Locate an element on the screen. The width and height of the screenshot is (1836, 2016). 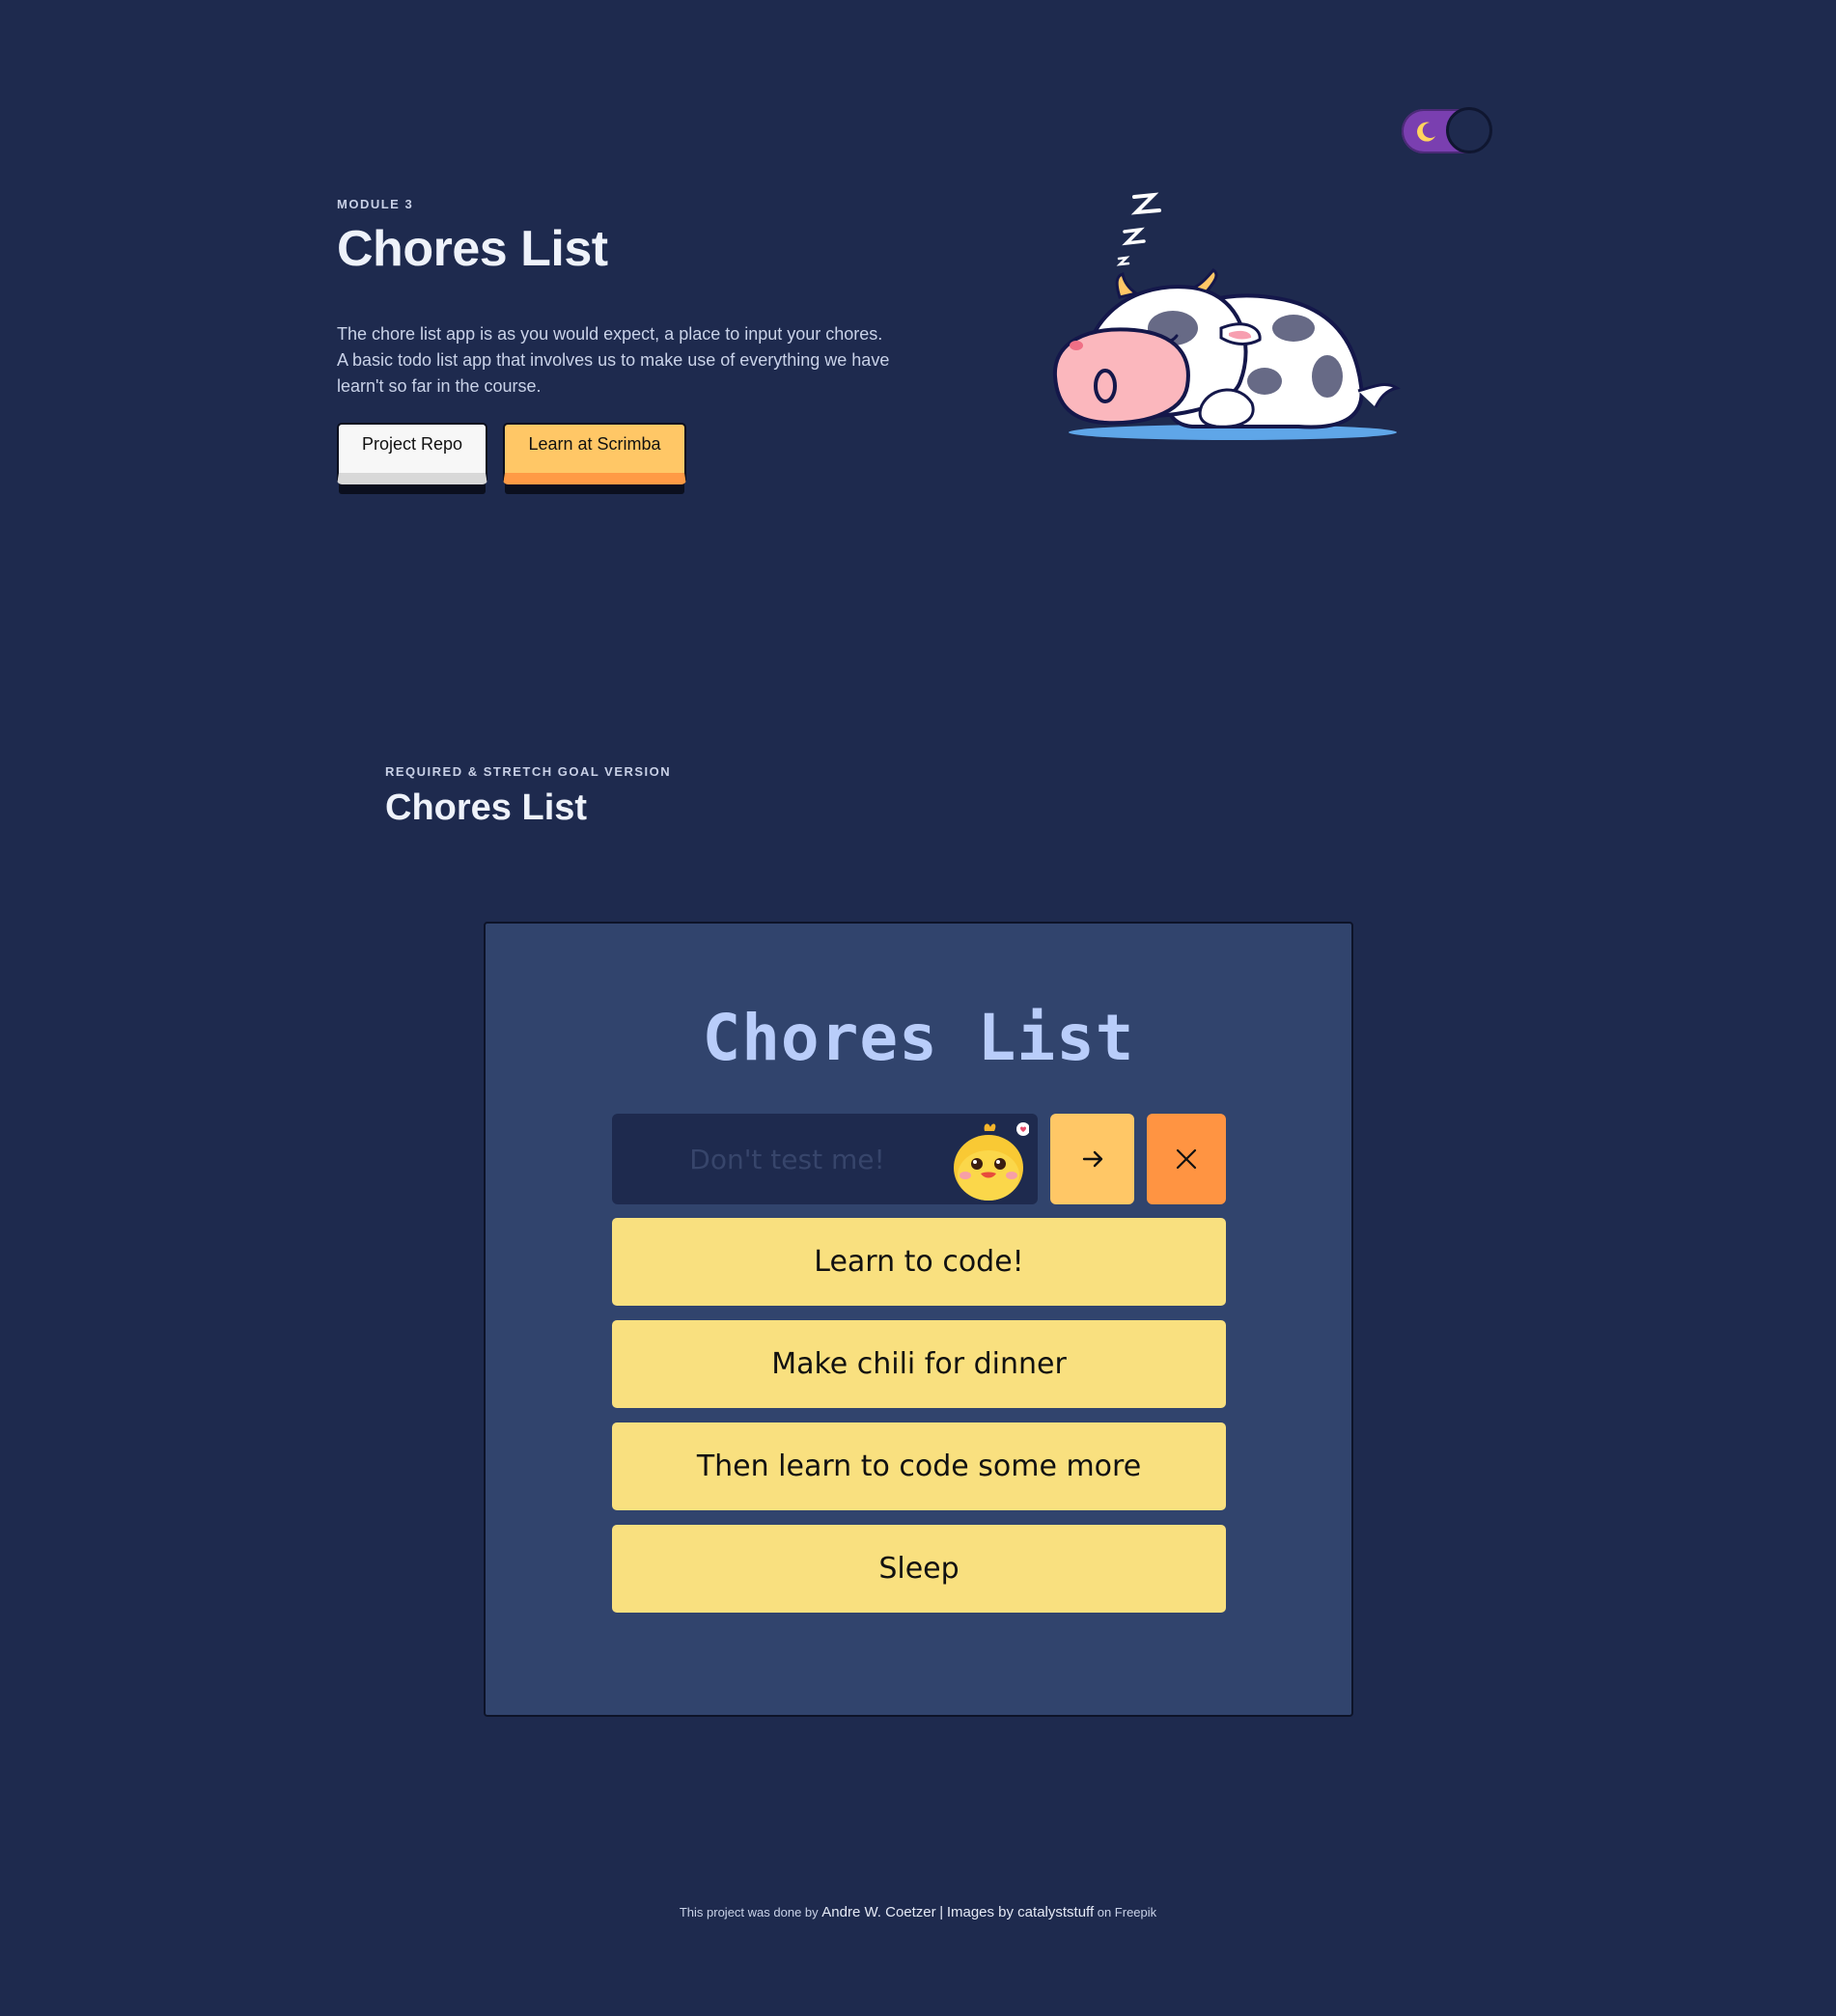
description-line: learn't so far in the course. is located at coordinates (440, 386).